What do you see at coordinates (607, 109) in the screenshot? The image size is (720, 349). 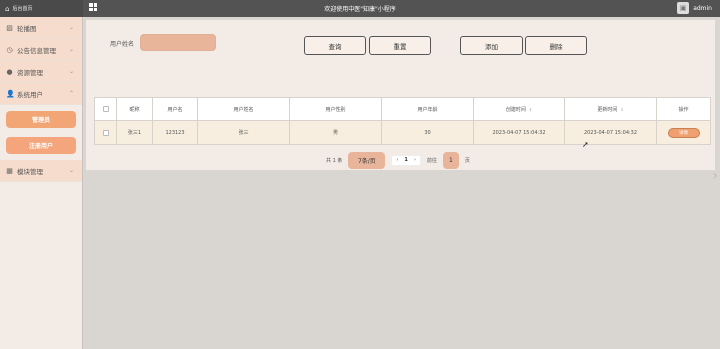 I see `column-header-label: 更新时间` at bounding box center [607, 109].